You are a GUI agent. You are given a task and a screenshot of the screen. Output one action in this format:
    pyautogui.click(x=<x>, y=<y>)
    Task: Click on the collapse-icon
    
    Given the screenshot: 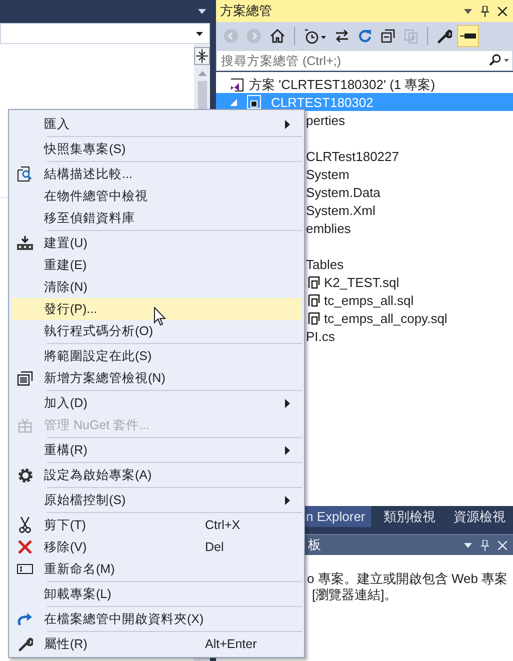 What is the action you would take?
    pyautogui.click(x=388, y=36)
    